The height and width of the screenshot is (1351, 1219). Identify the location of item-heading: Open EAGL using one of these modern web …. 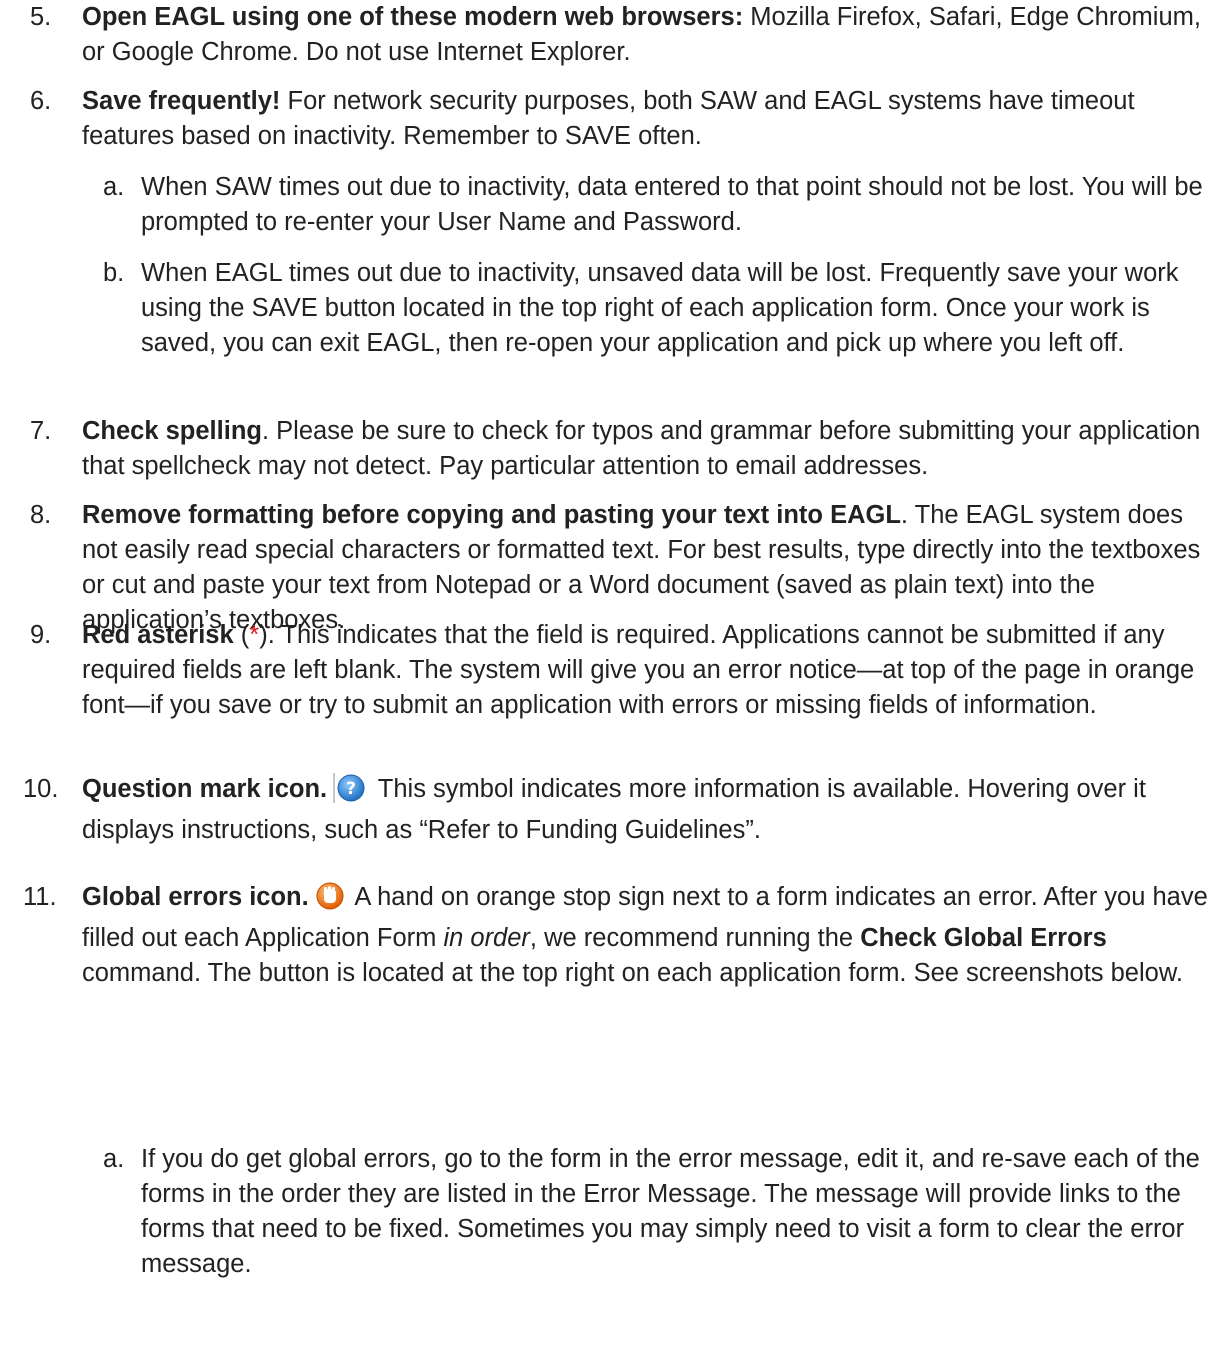
(413, 17).